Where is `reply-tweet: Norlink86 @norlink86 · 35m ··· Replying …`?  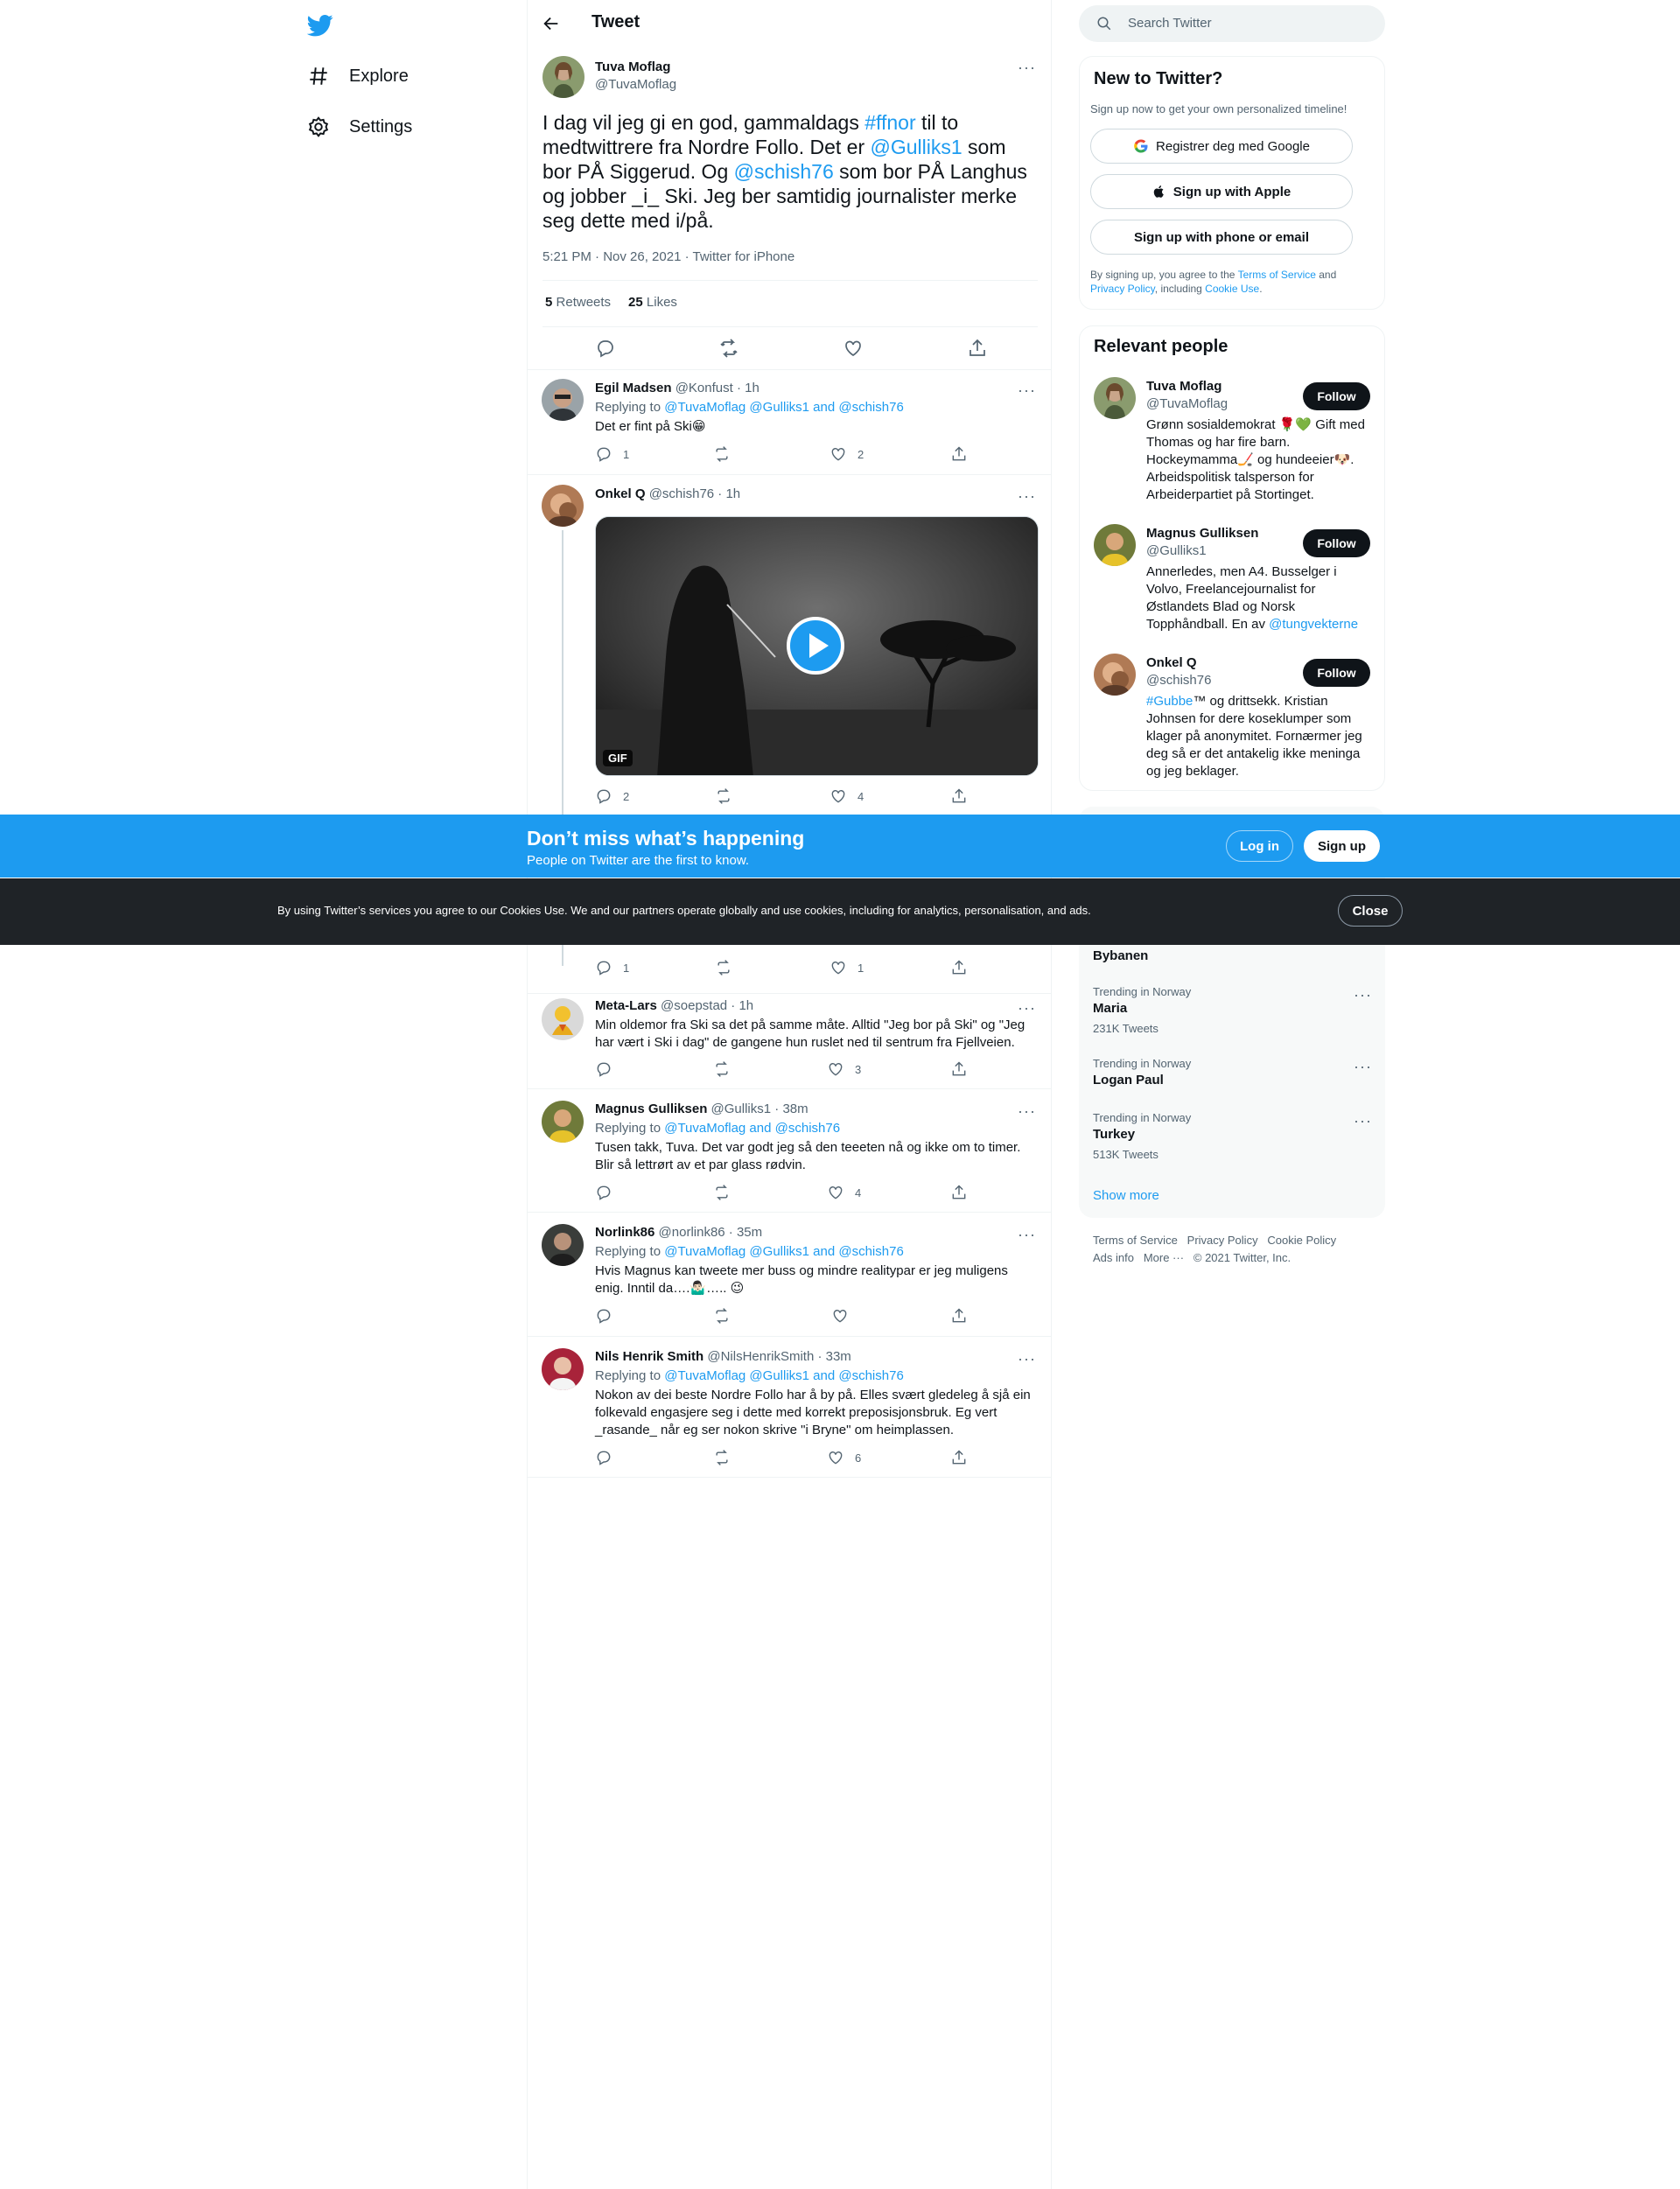 reply-tweet: Norlink86 @norlink86 · 35m ··· Replying … is located at coordinates (789, 1275).